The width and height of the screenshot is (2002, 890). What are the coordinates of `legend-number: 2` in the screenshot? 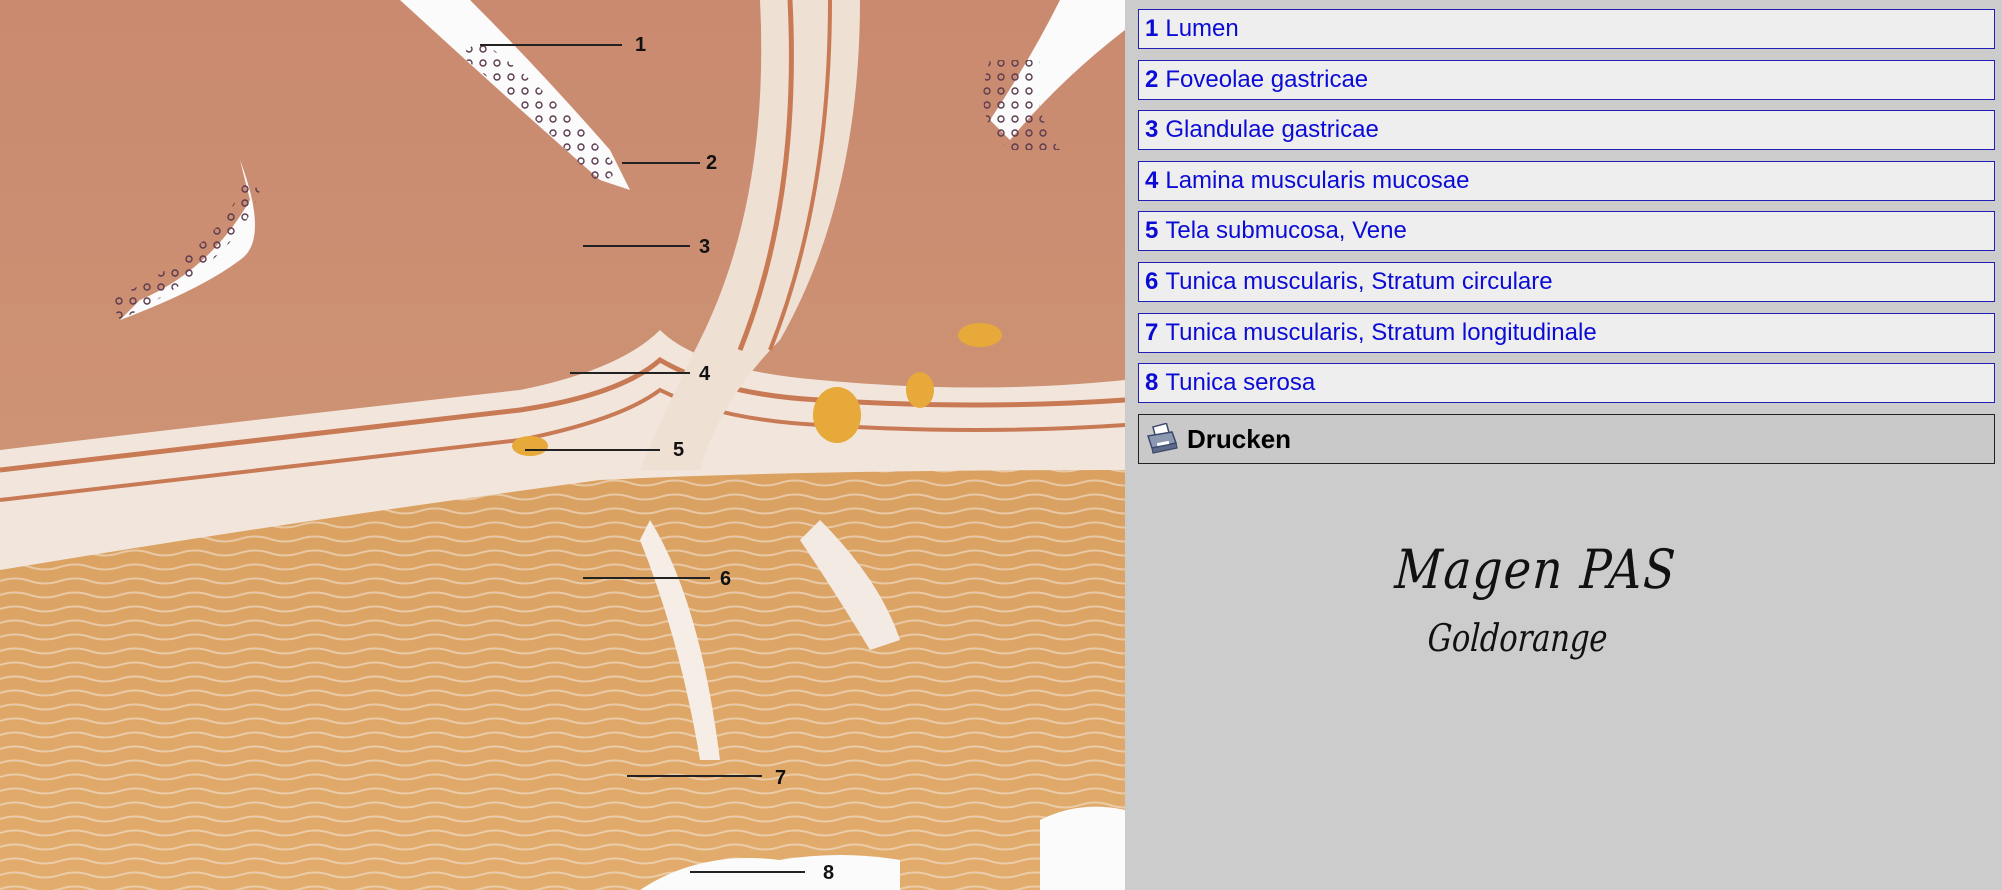 It's located at (1152, 79).